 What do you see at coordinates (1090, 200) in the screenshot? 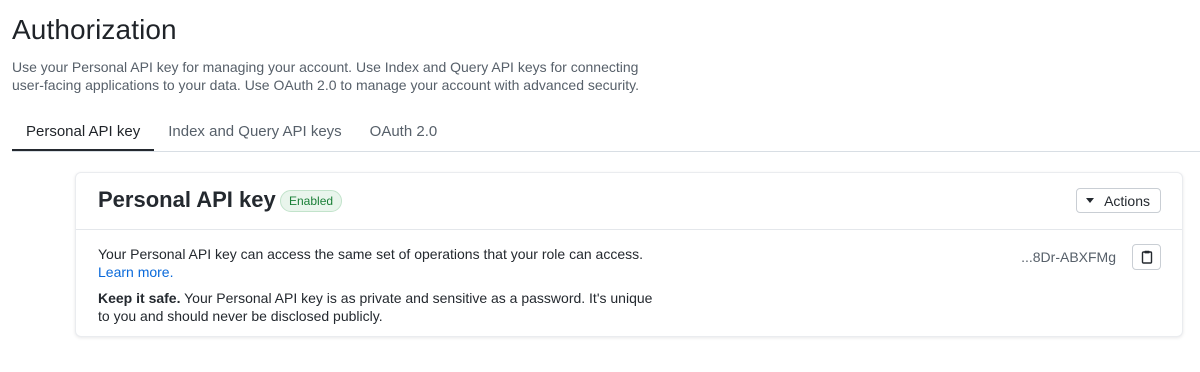
I see `caret-down-icon` at bounding box center [1090, 200].